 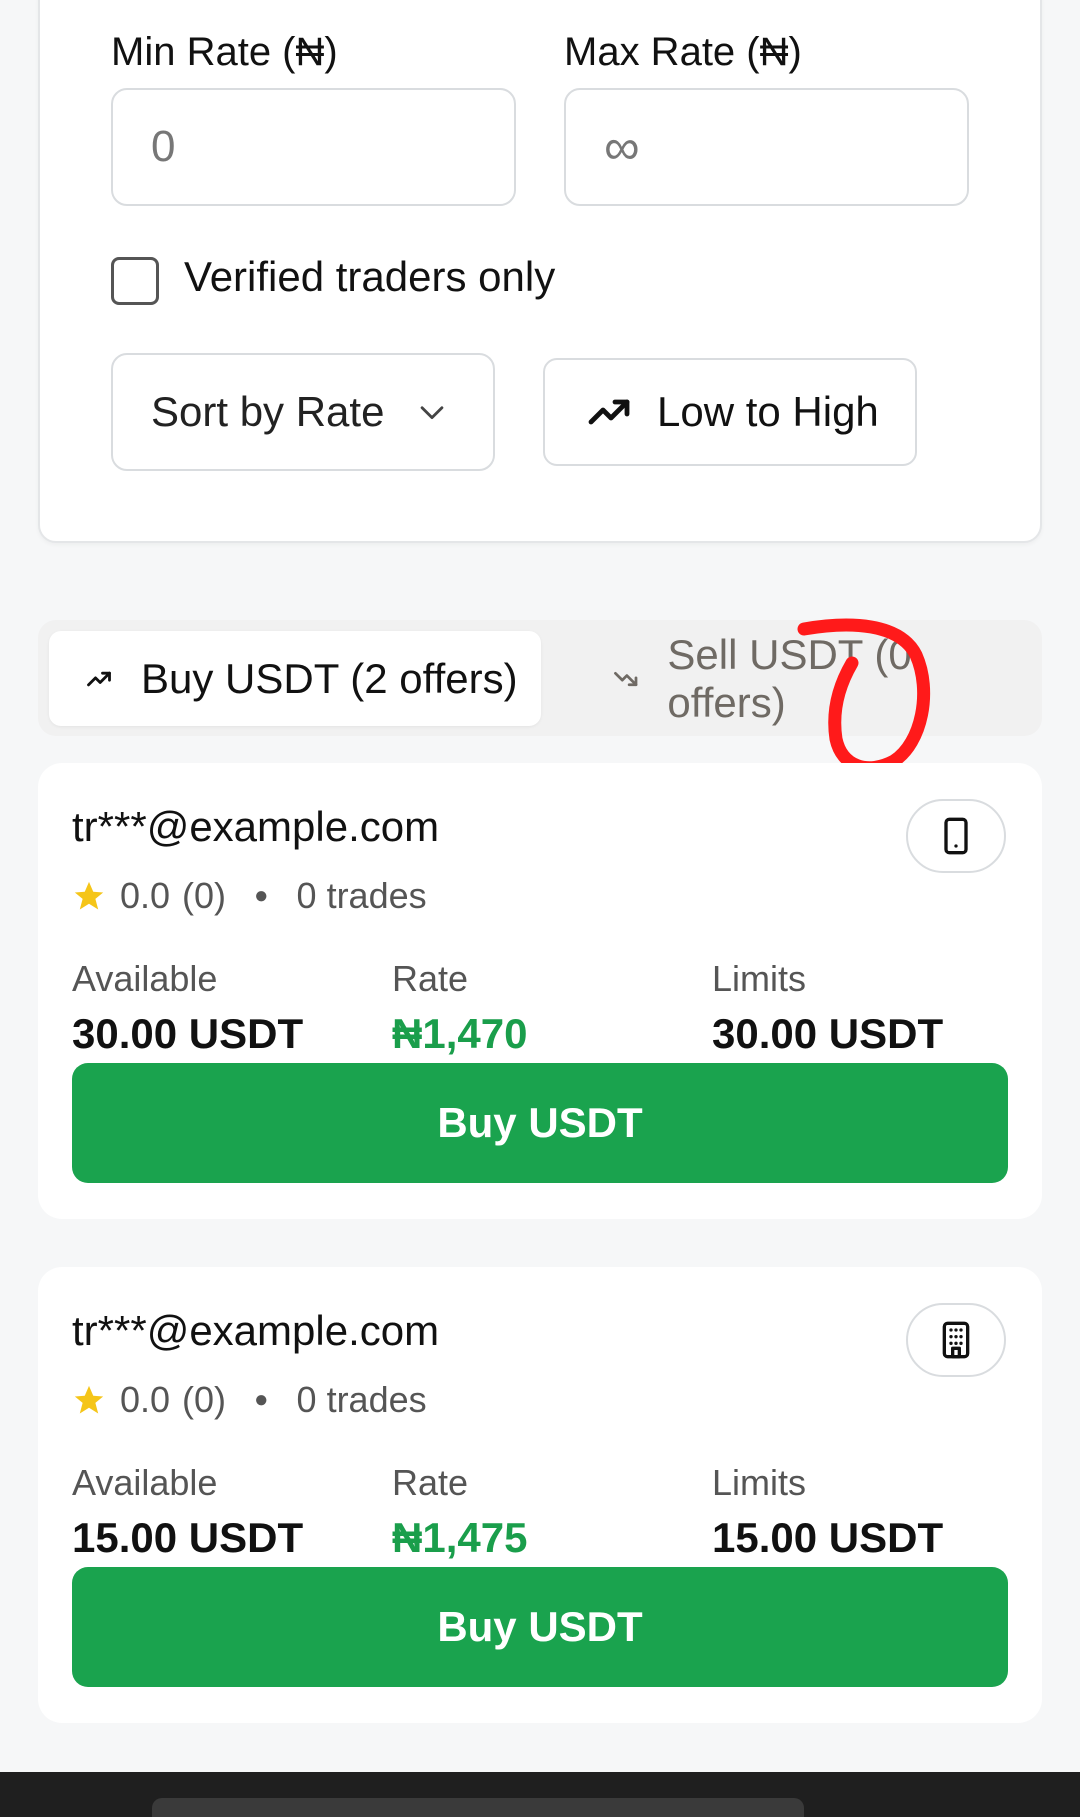 I want to click on rate-value: ₦1,470, so click(x=460, y=1033).